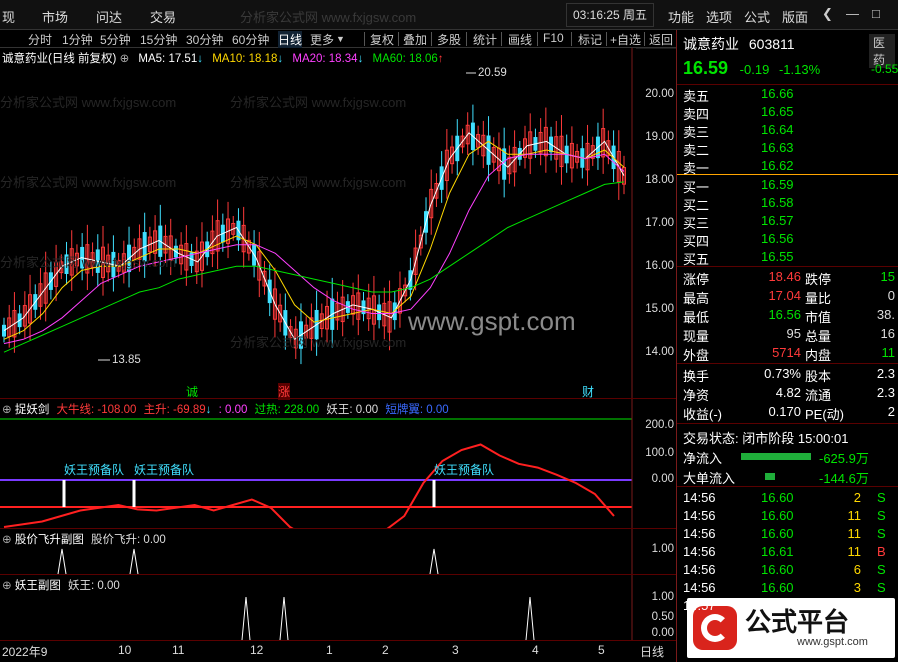 This screenshot has width=898, height=662. Describe the element at coordinates (661, 39) in the screenshot. I see `tool-back: 返回` at that location.